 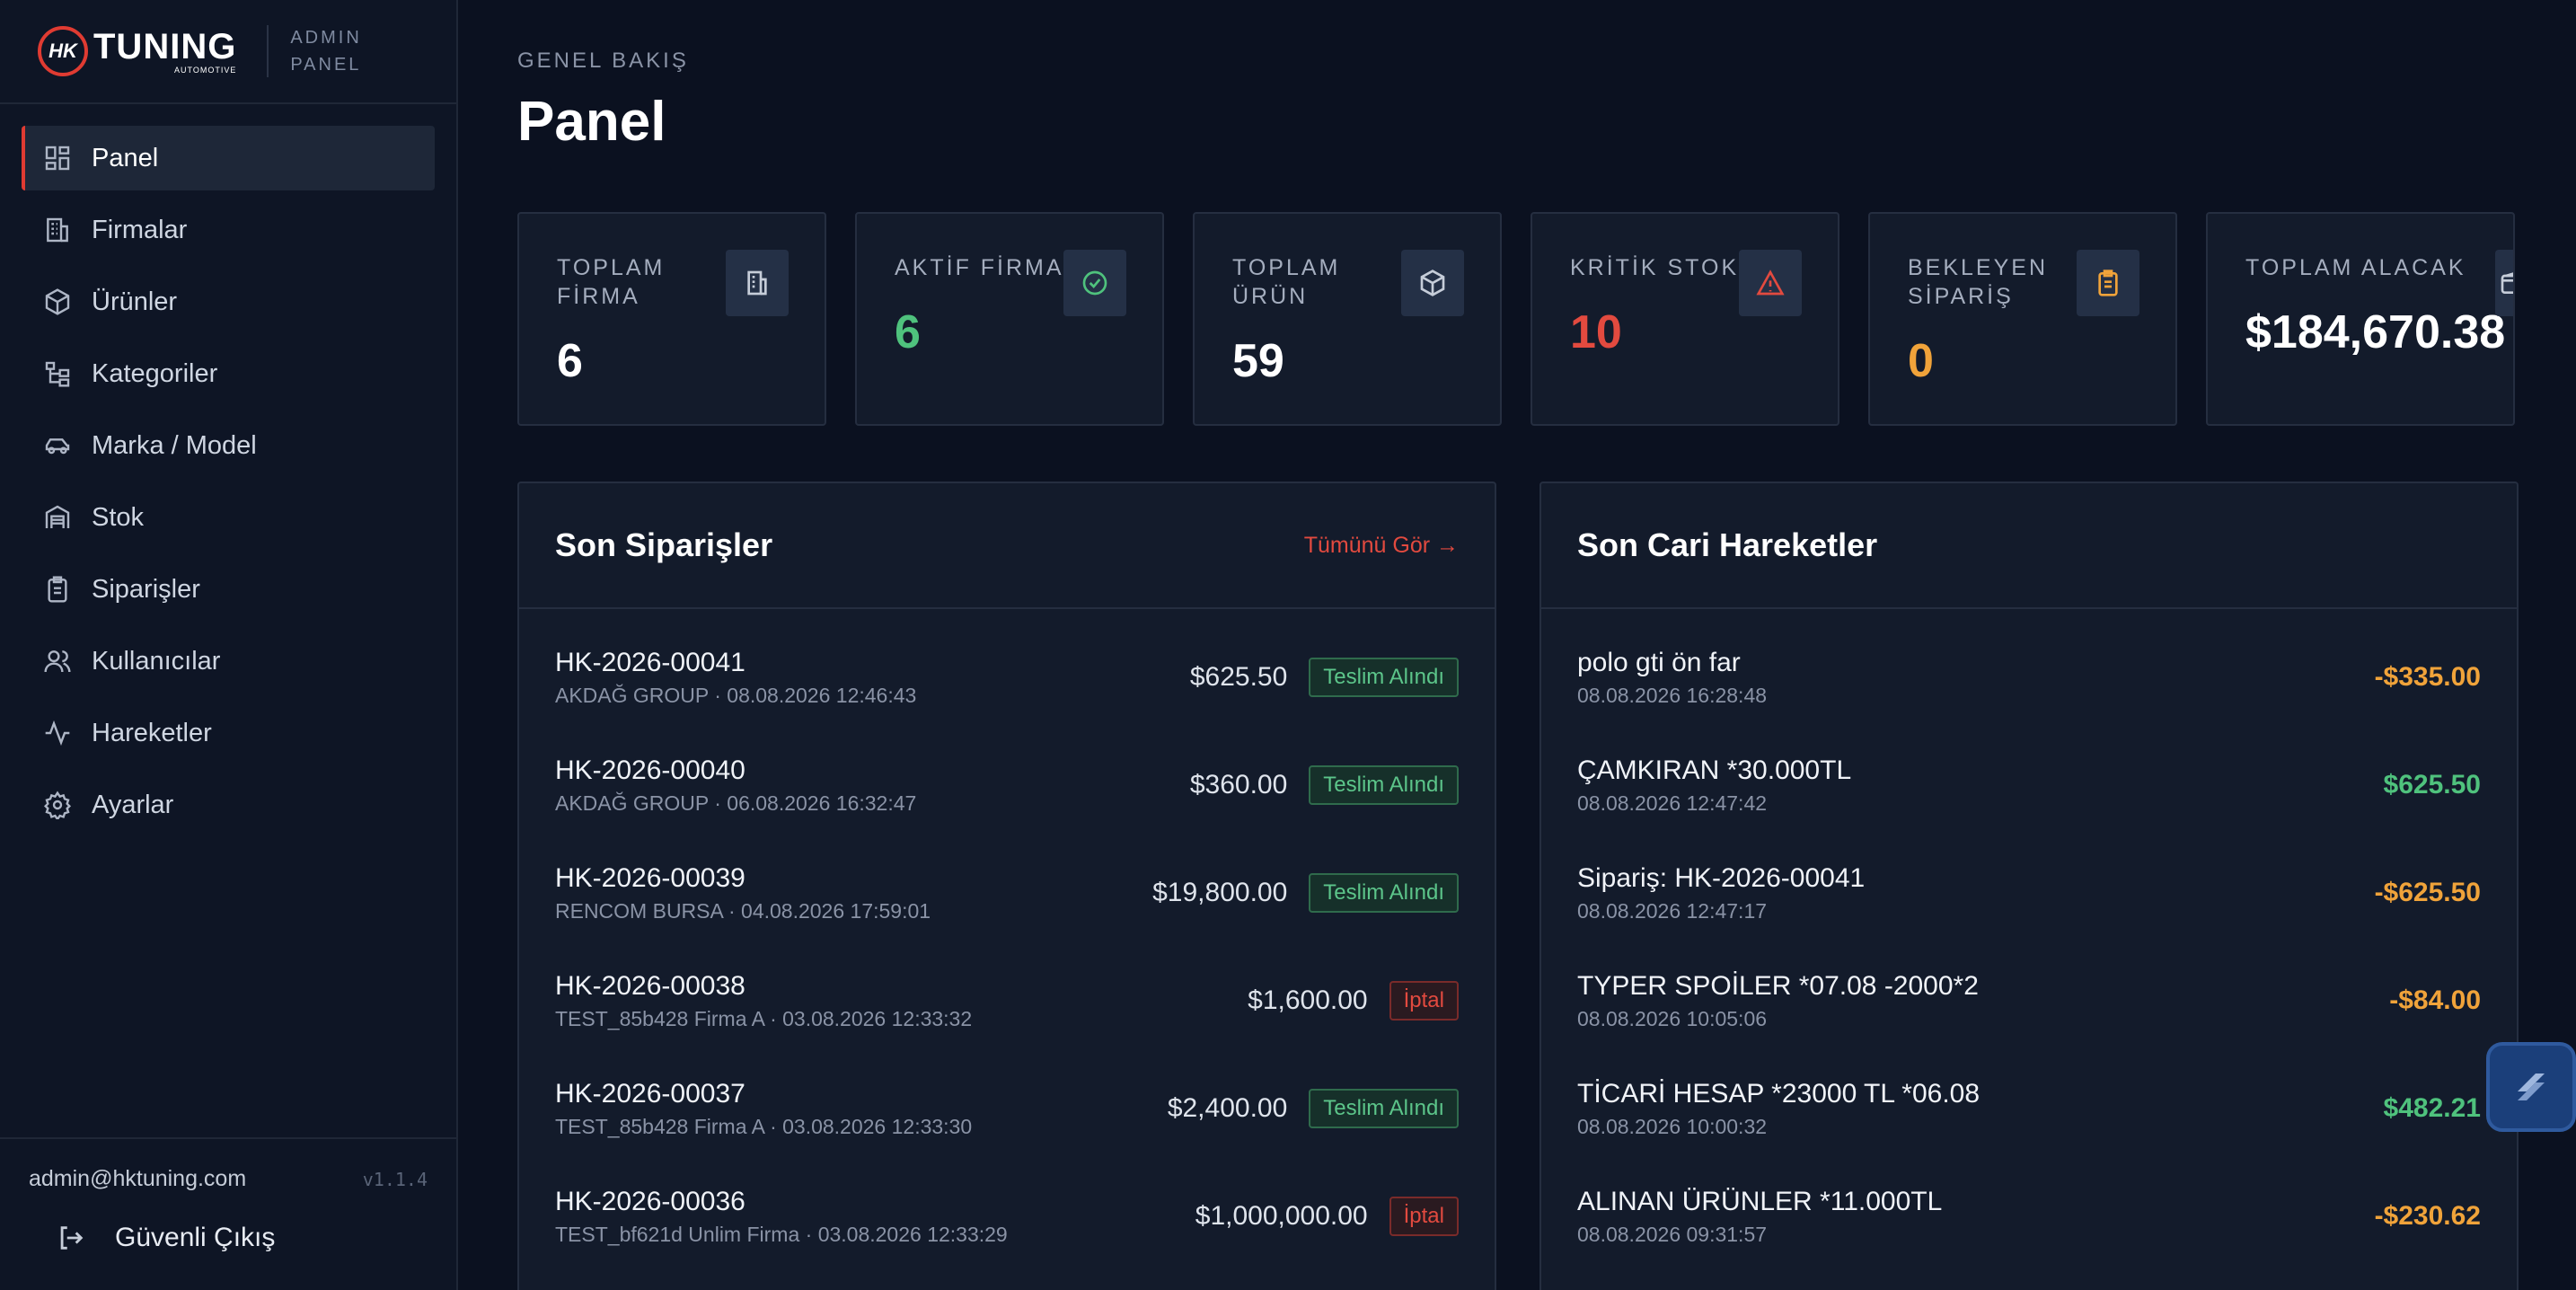 What do you see at coordinates (228, 733) in the screenshot?
I see `sidebar-item-hareketler: Hareketler` at bounding box center [228, 733].